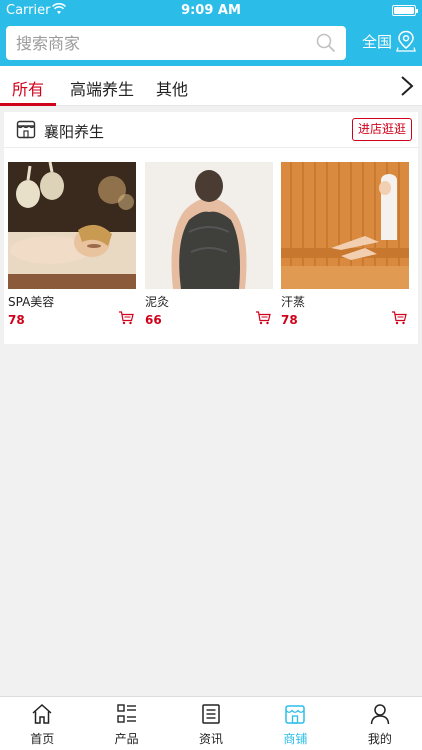 Image resolution: width=422 pixels, height=750 pixels. Describe the element at coordinates (407, 86) in the screenshot. I see `chevron-right-icon` at that location.